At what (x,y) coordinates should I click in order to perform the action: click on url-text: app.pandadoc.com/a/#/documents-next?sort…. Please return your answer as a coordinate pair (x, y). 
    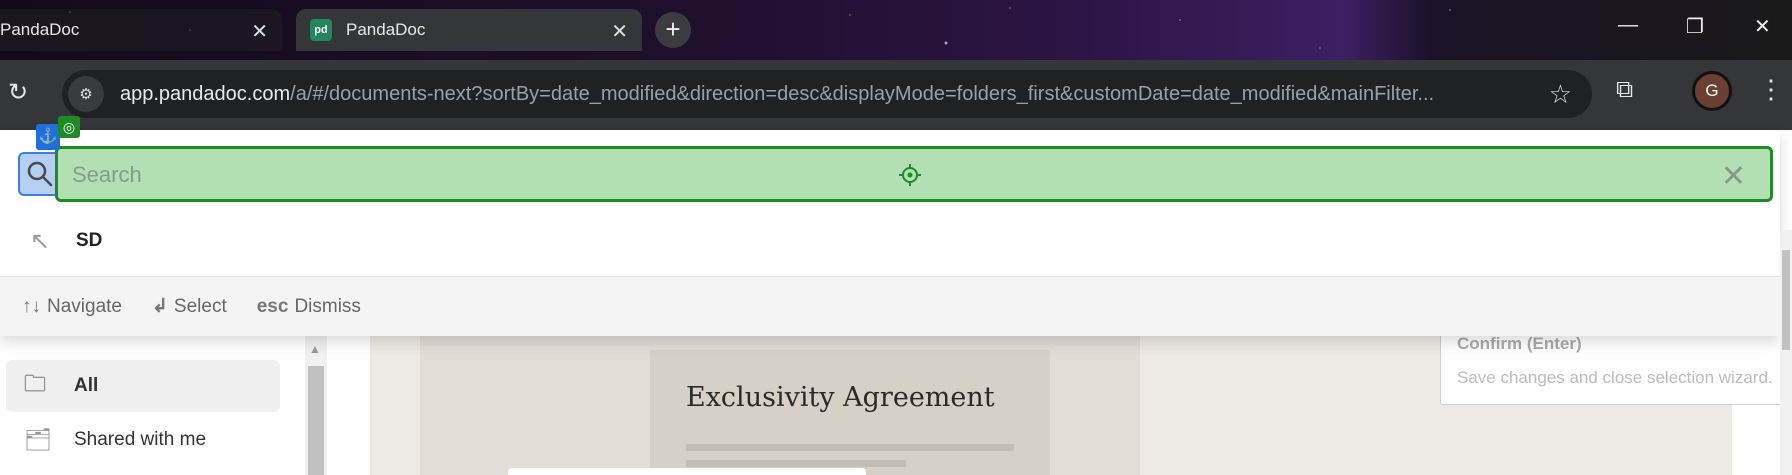
    Looking at the image, I should click on (820, 94).